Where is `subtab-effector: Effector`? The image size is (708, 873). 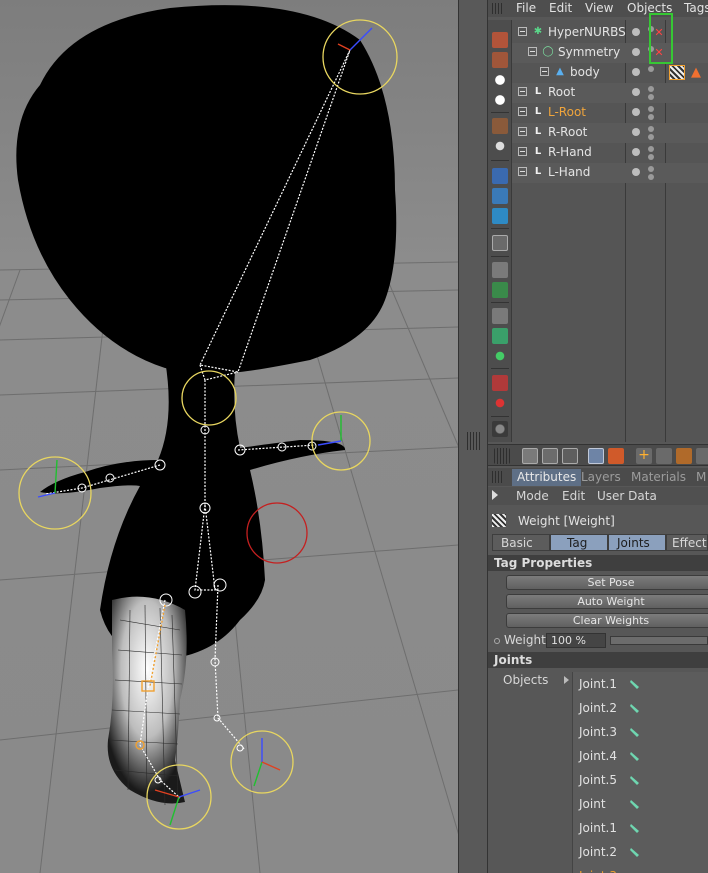
subtab-effector: Effector is located at coordinates (687, 542).